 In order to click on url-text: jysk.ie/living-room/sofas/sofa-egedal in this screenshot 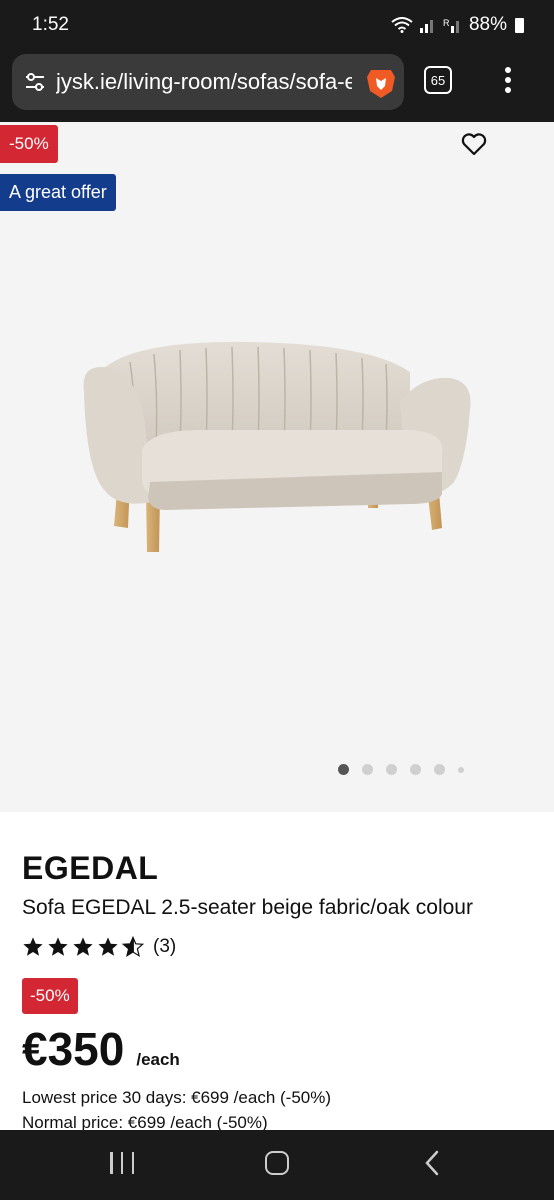, I will do `click(204, 82)`.